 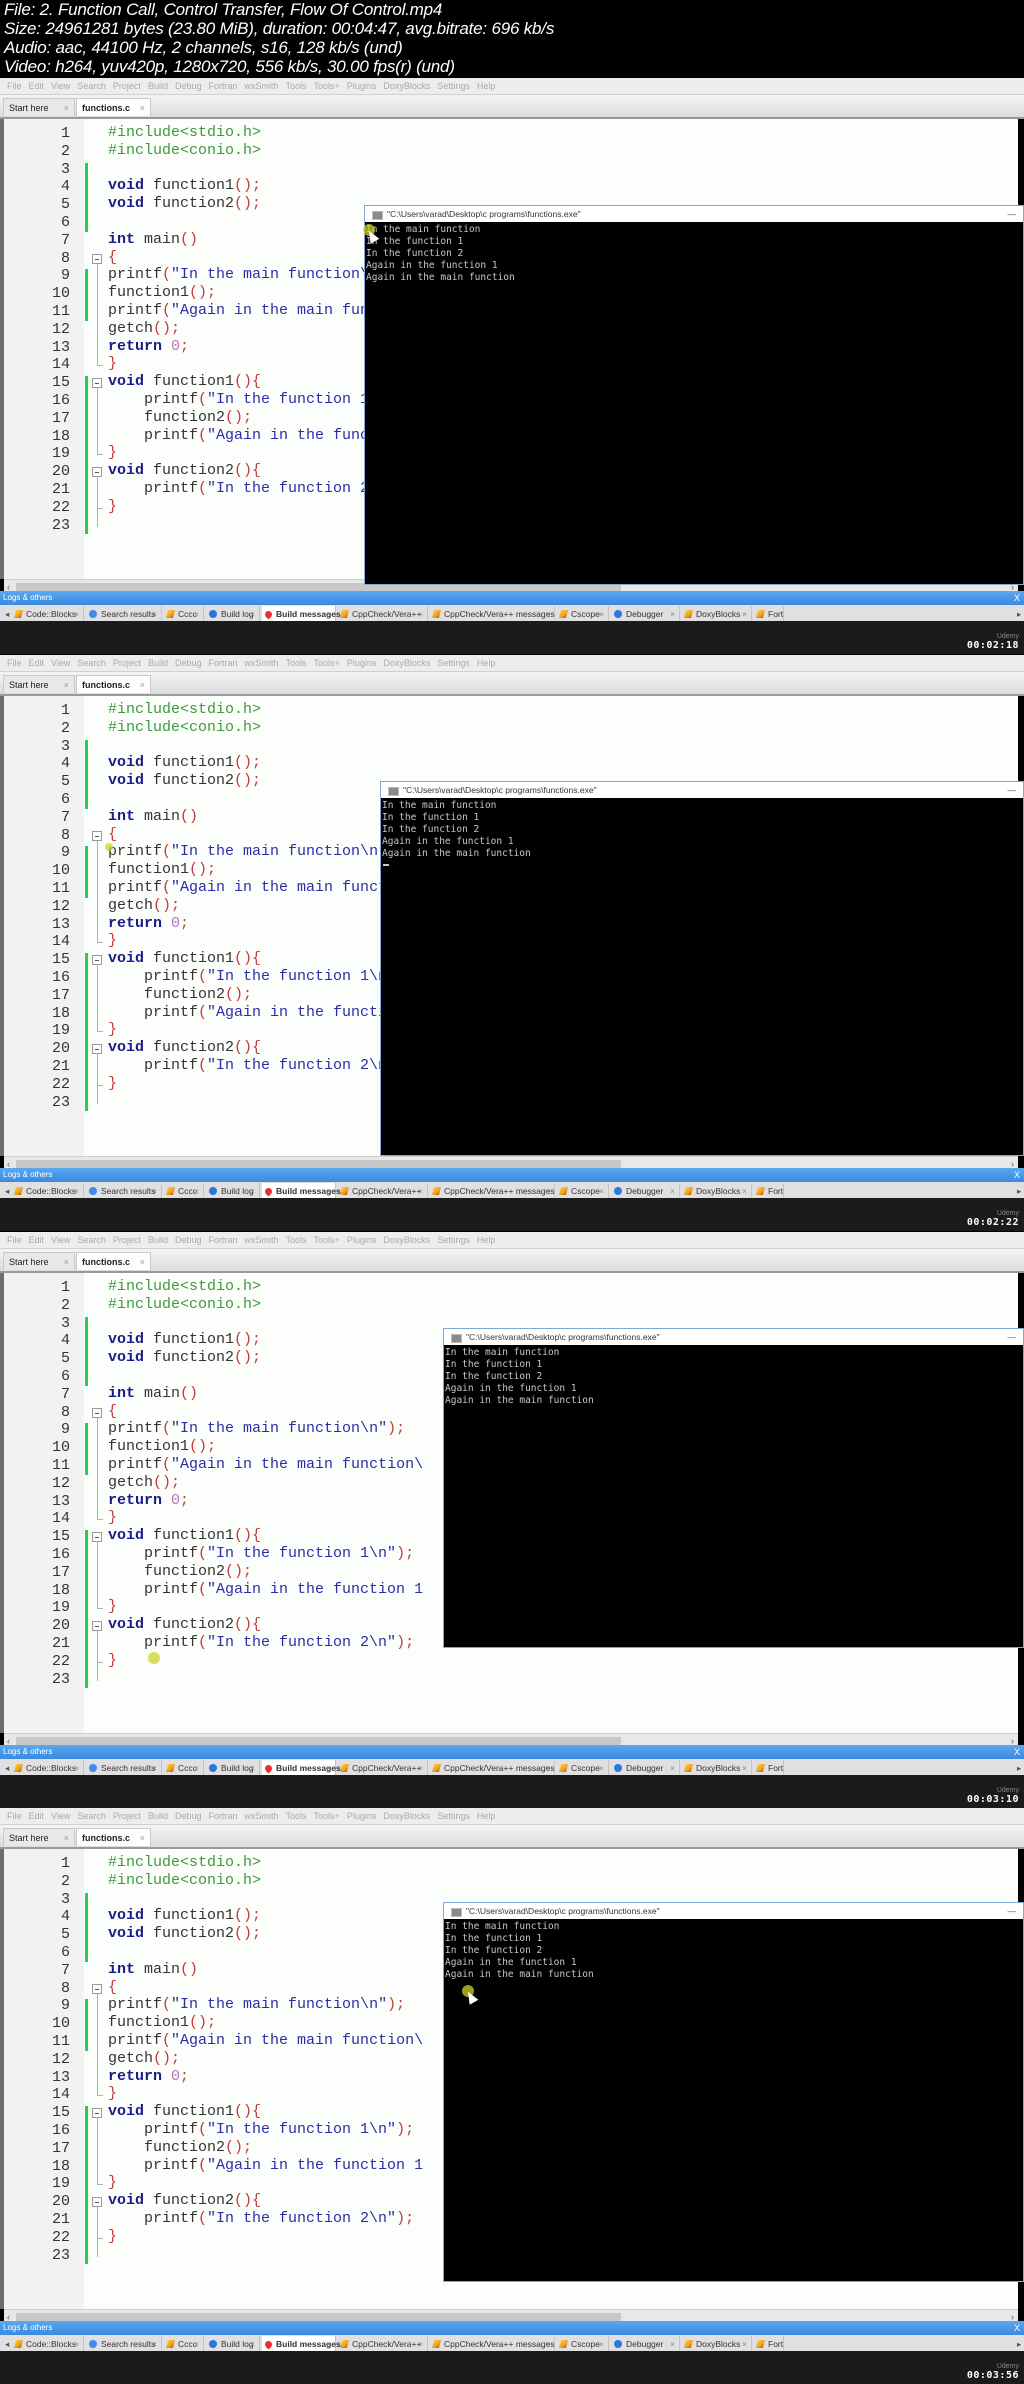 What do you see at coordinates (39, 1261) in the screenshot?
I see `editor-tab-start-here: Start here ×` at bounding box center [39, 1261].